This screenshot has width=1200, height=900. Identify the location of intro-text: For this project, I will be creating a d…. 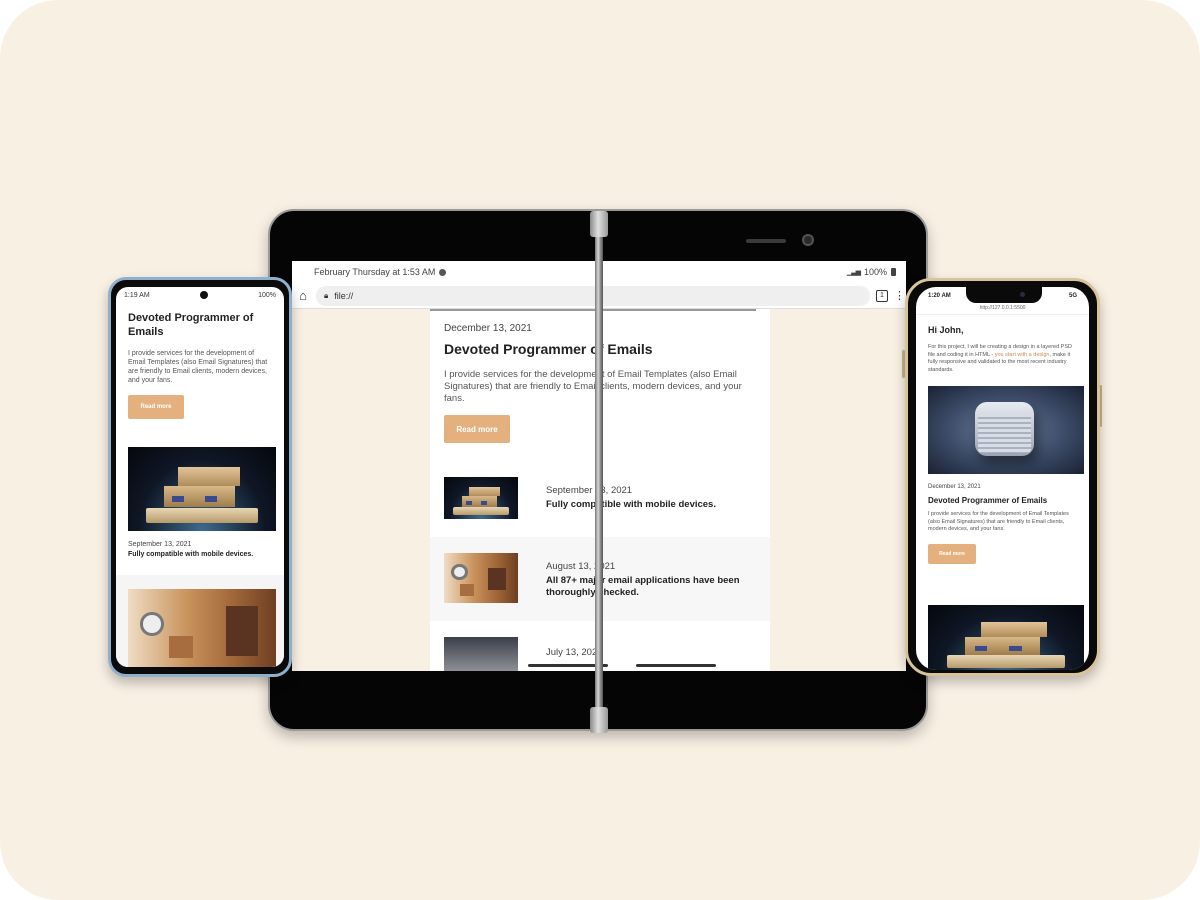
(1002, 359).